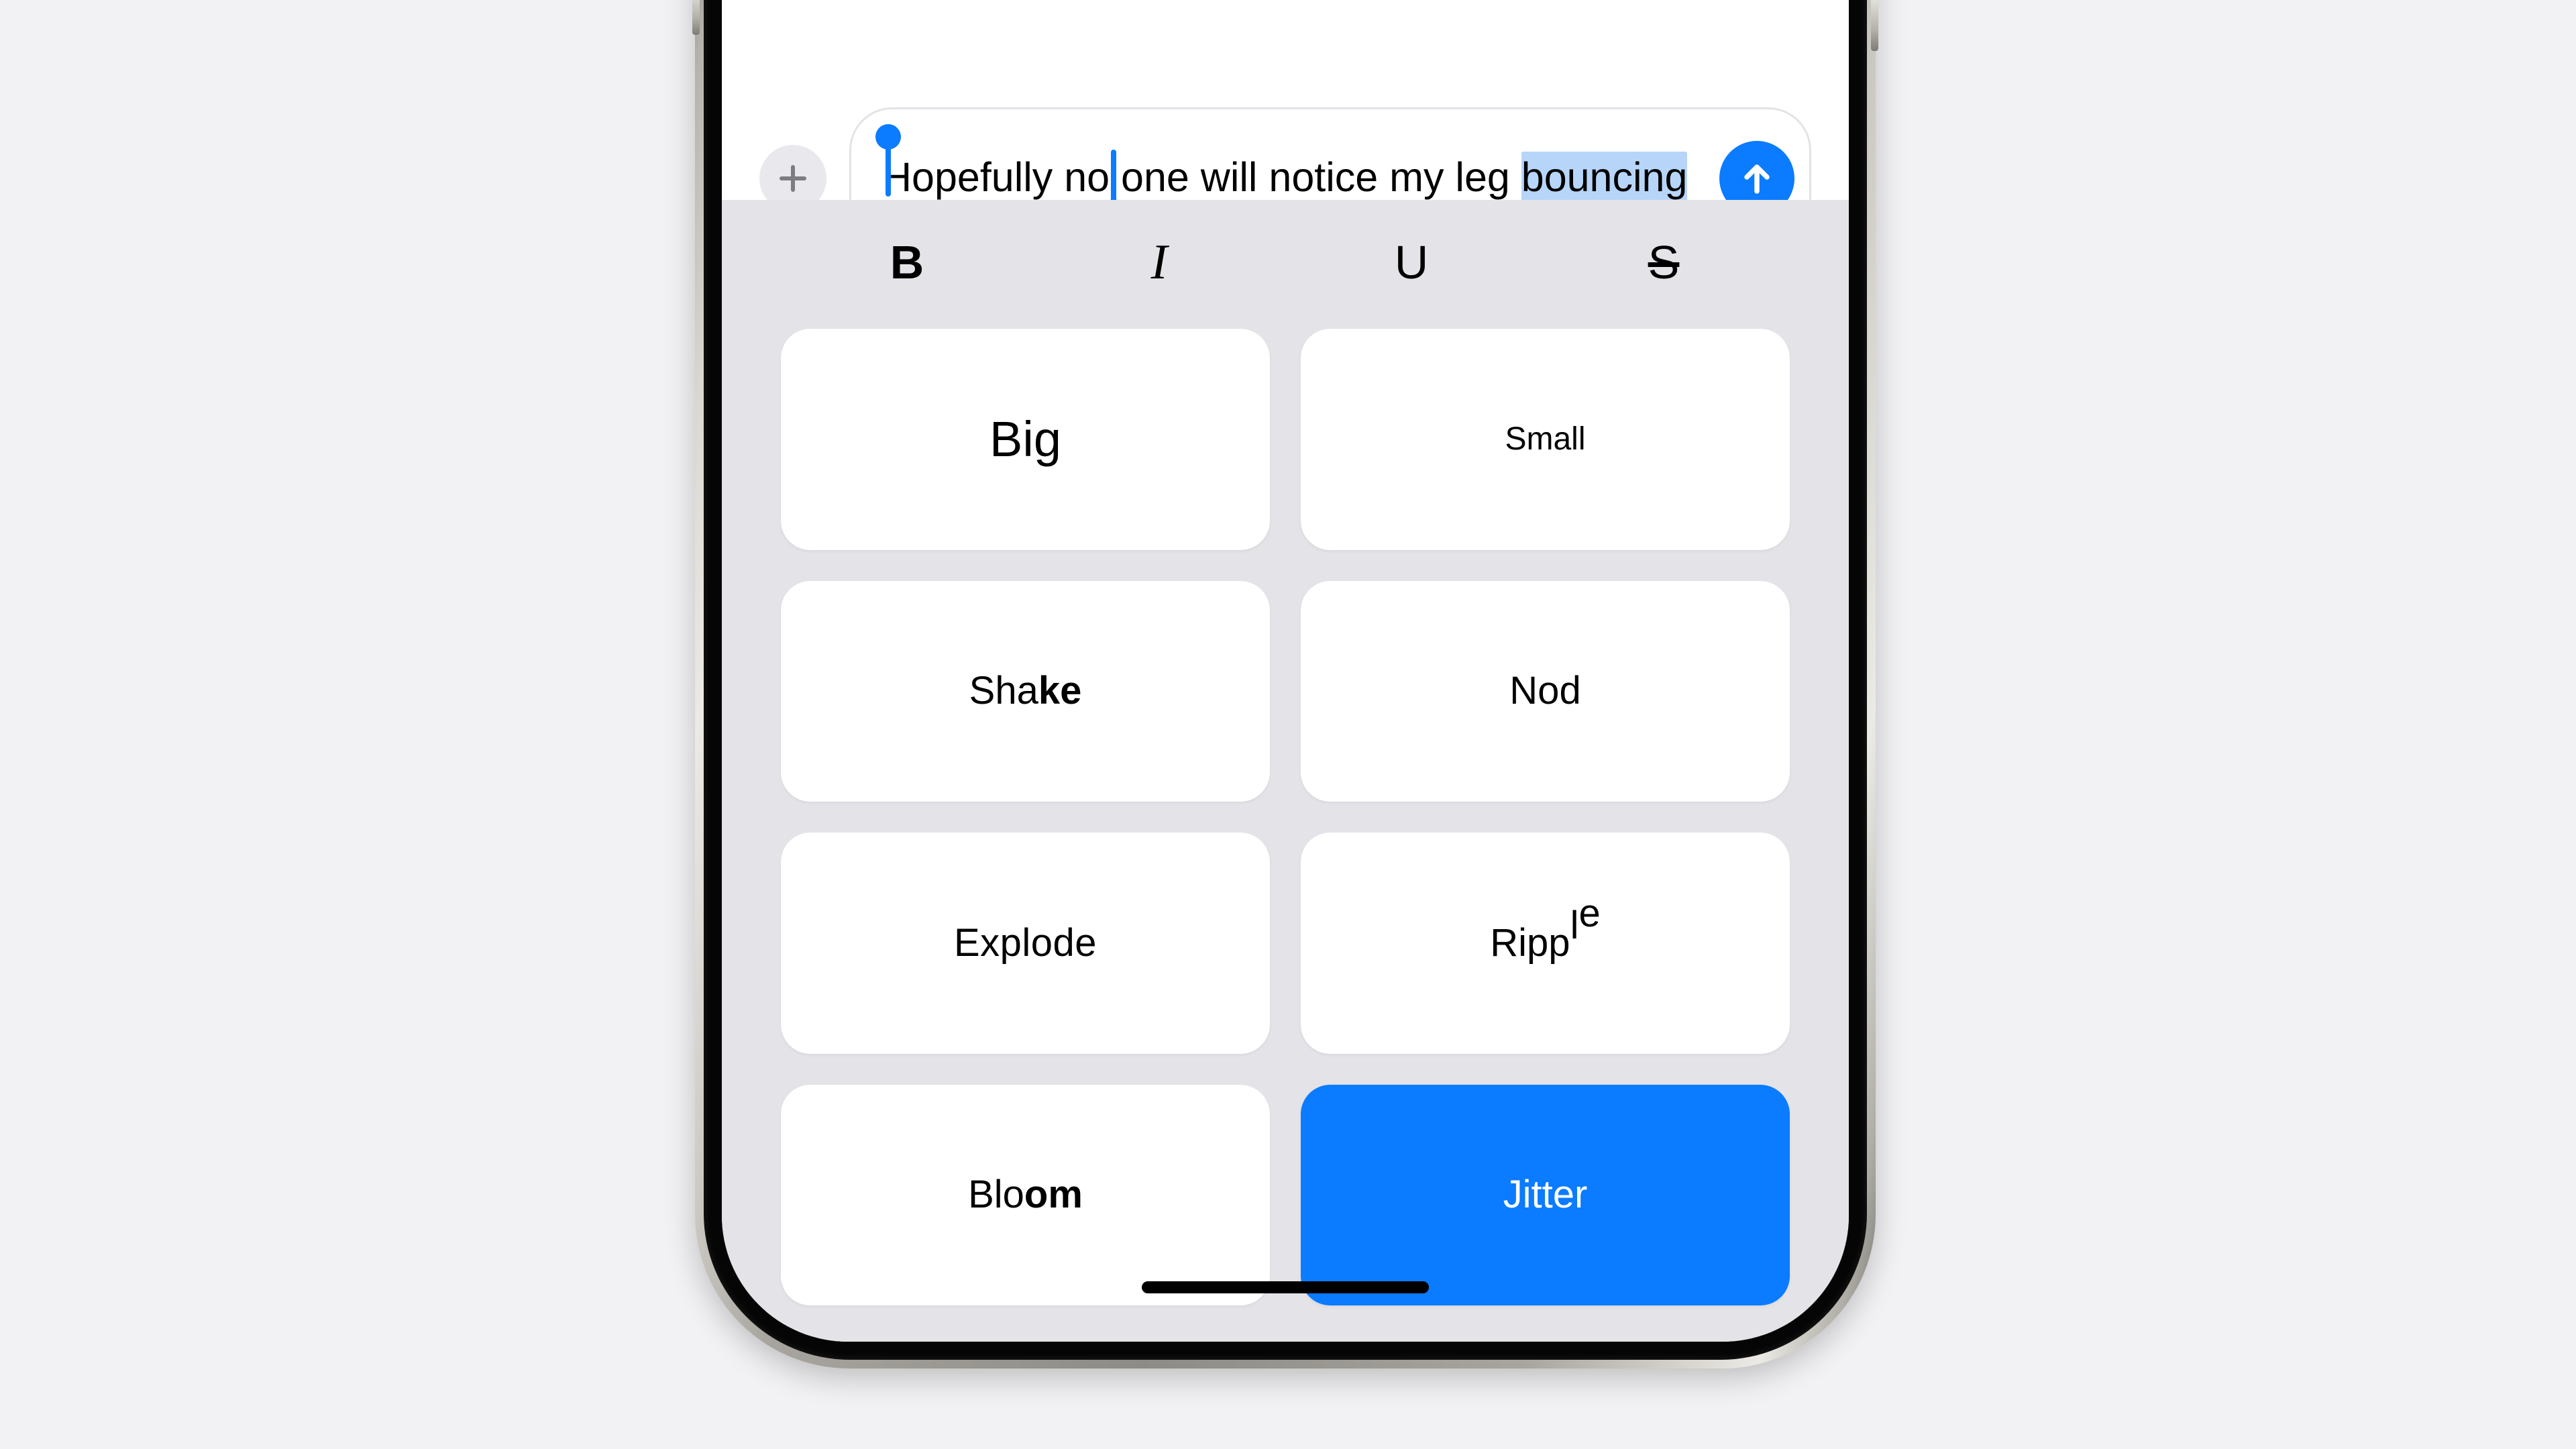 The height and width of the screenshot is (1449, 2576). I want to click on text-effect-small: Small, so click(1545, 439).